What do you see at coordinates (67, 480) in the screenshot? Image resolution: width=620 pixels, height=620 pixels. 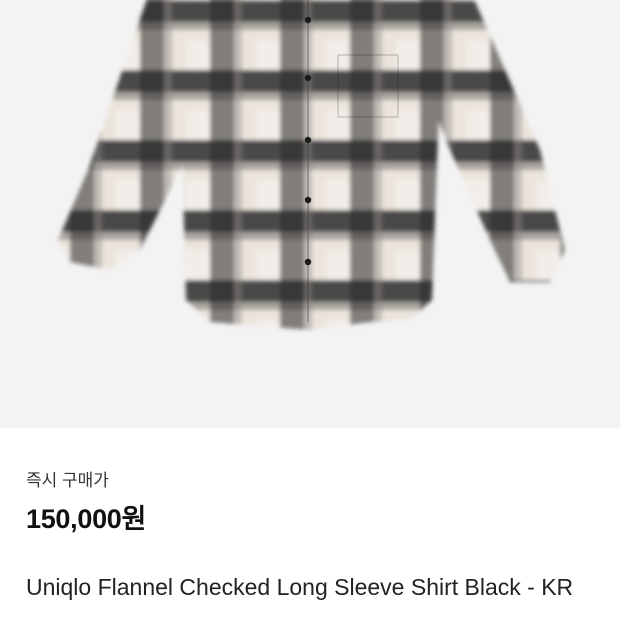 I see `price-label: 즉시 구매가` at bounding box center [67, 480].